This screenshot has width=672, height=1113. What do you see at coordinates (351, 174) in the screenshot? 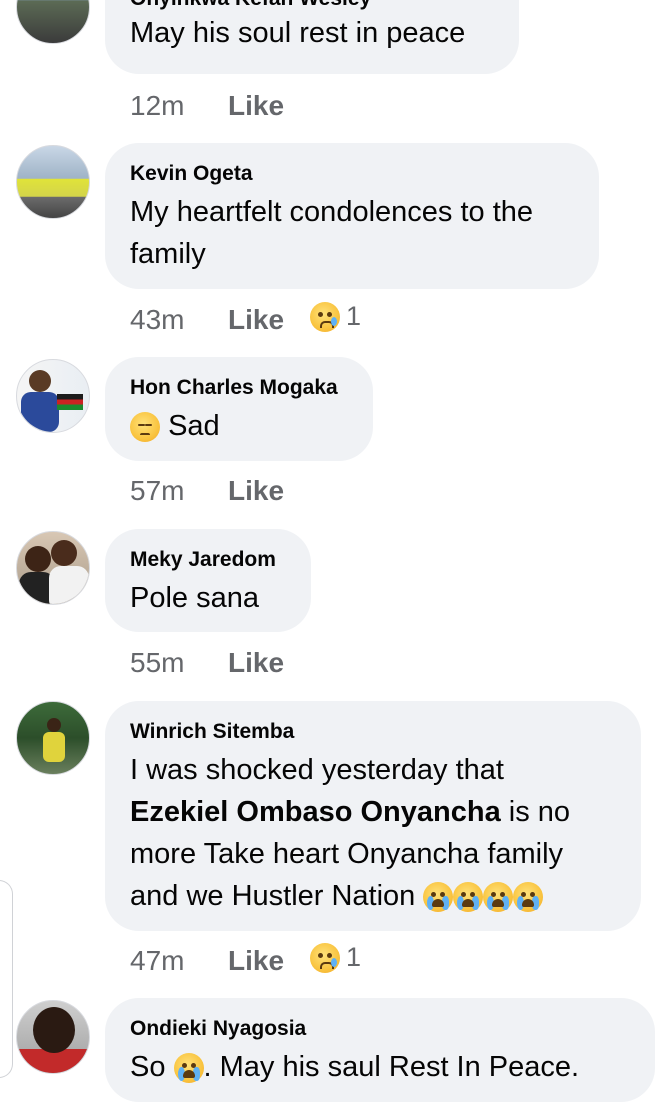
I see `commenter-name: Kevin Ogeta` at bounding box center [351, 174].